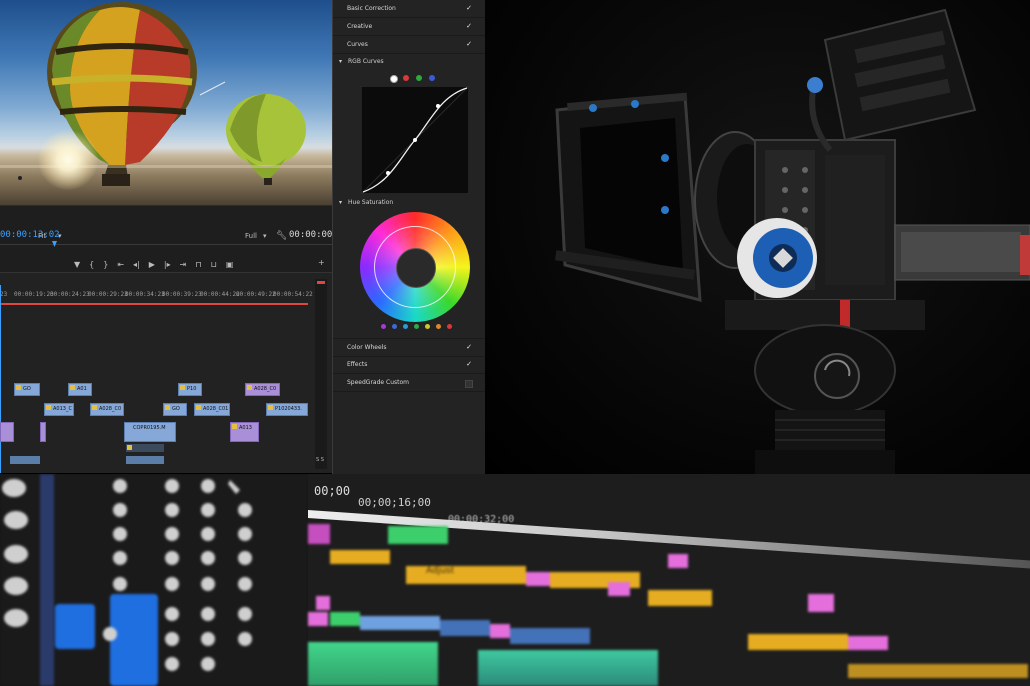 The height and width of the screenshot is (686, 1030). I want to click on hue-saturation-heading: Hue Saturation, so click(371, 202).